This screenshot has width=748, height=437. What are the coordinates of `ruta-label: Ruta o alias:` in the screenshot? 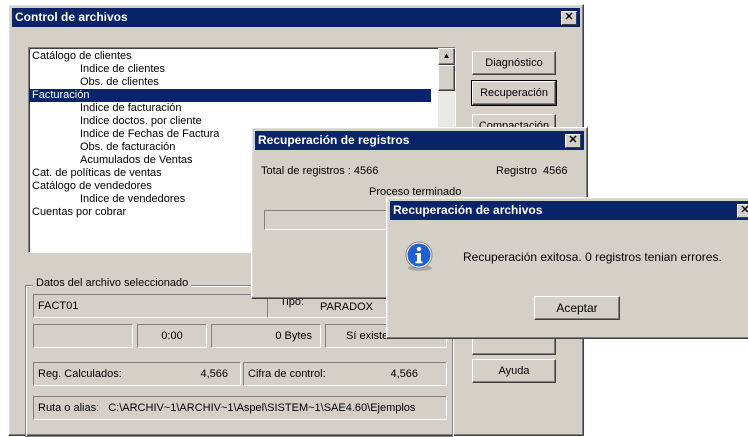 It's located at (69, 408).